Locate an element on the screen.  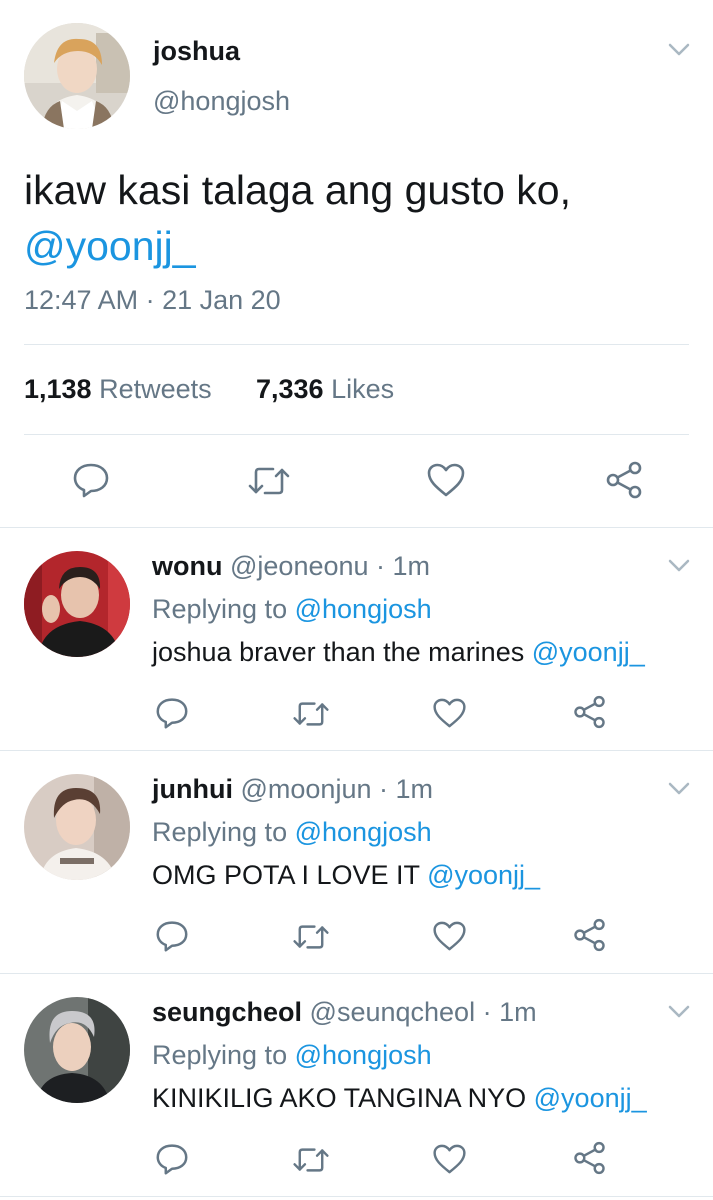
retweets-stat: 1,138 Retweets is located at coordinates (118, 389).